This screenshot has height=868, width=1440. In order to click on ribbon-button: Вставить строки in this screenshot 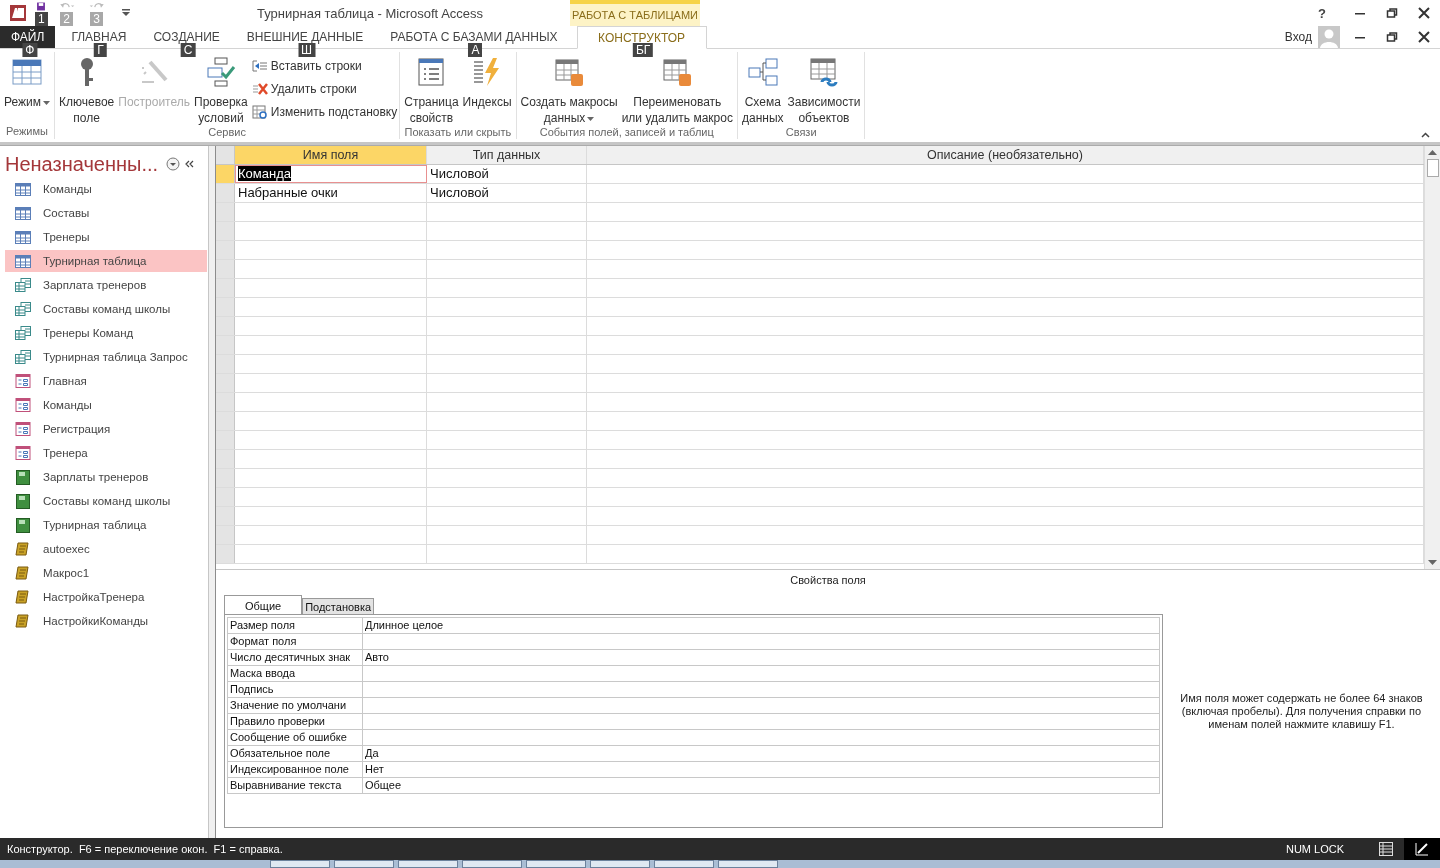, I will do `click(324, 66)`.